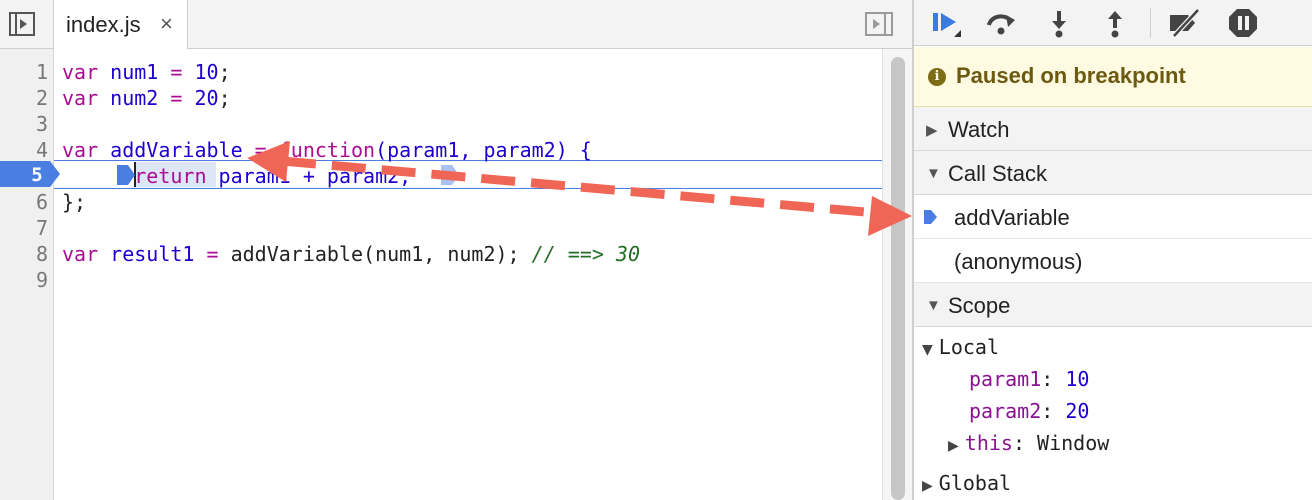 The height and width of the screenshot is (500, 1312). Describe the element at coordinates (166, 24) in the screenshot. I see `close-icon: ×` at that location.